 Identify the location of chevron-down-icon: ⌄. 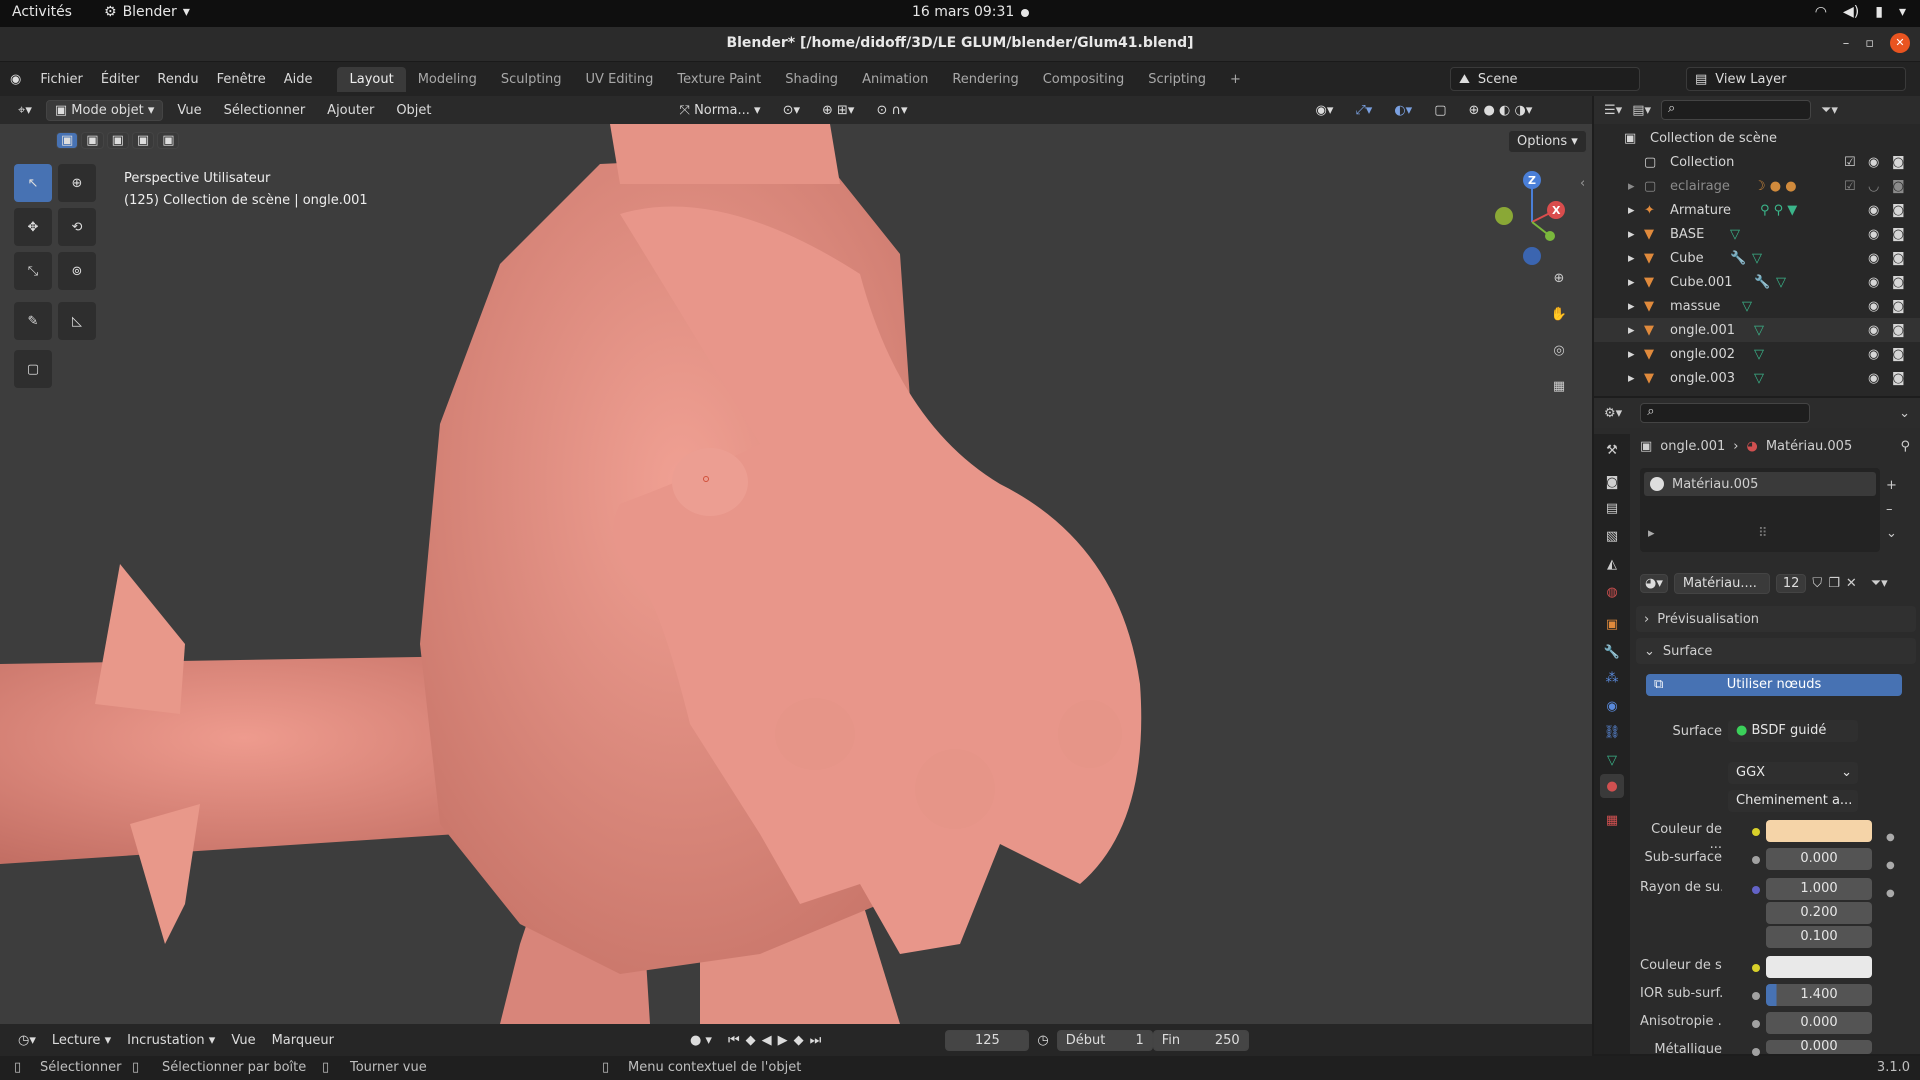
(1904, 413).